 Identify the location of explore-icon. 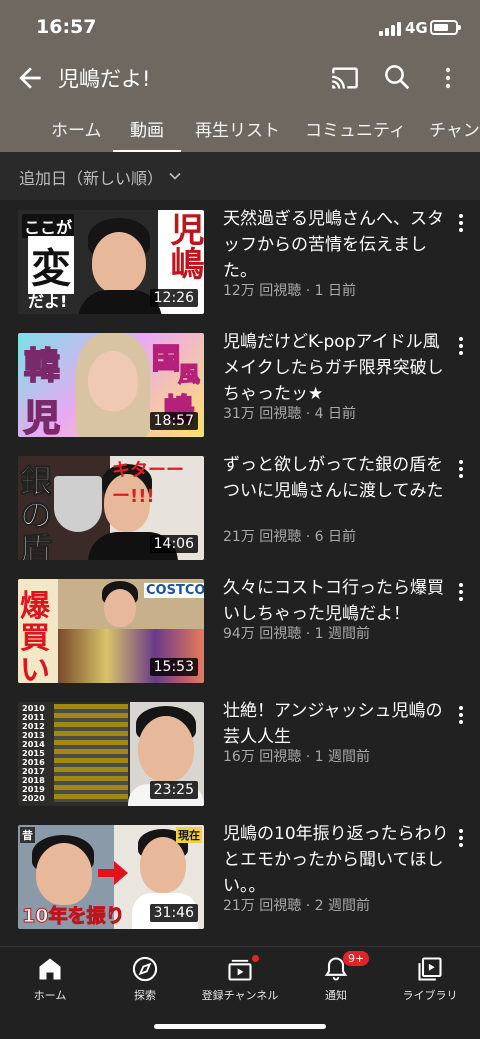
(145, 969).